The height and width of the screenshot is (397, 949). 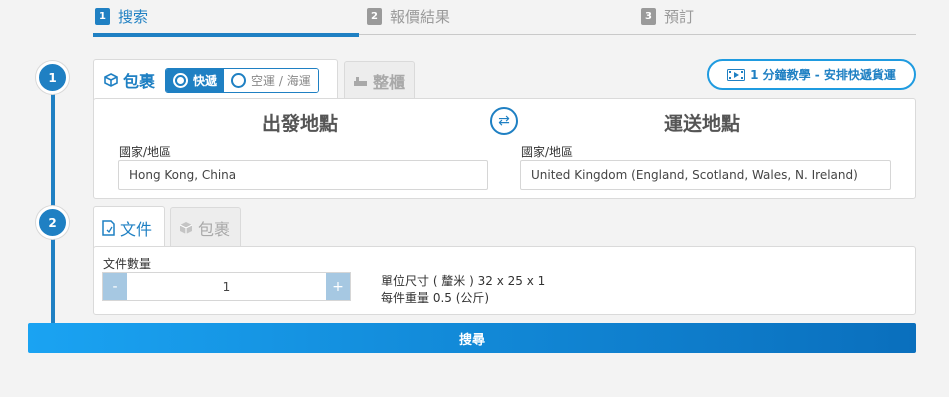 I want to click on radio-unselected-icon, so click(x=239, y=80).